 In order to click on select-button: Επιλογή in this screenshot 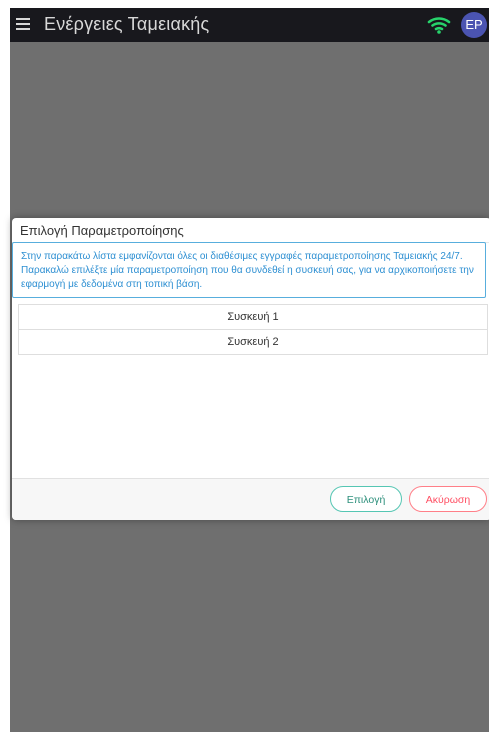, I will do `click(366, 499)`.